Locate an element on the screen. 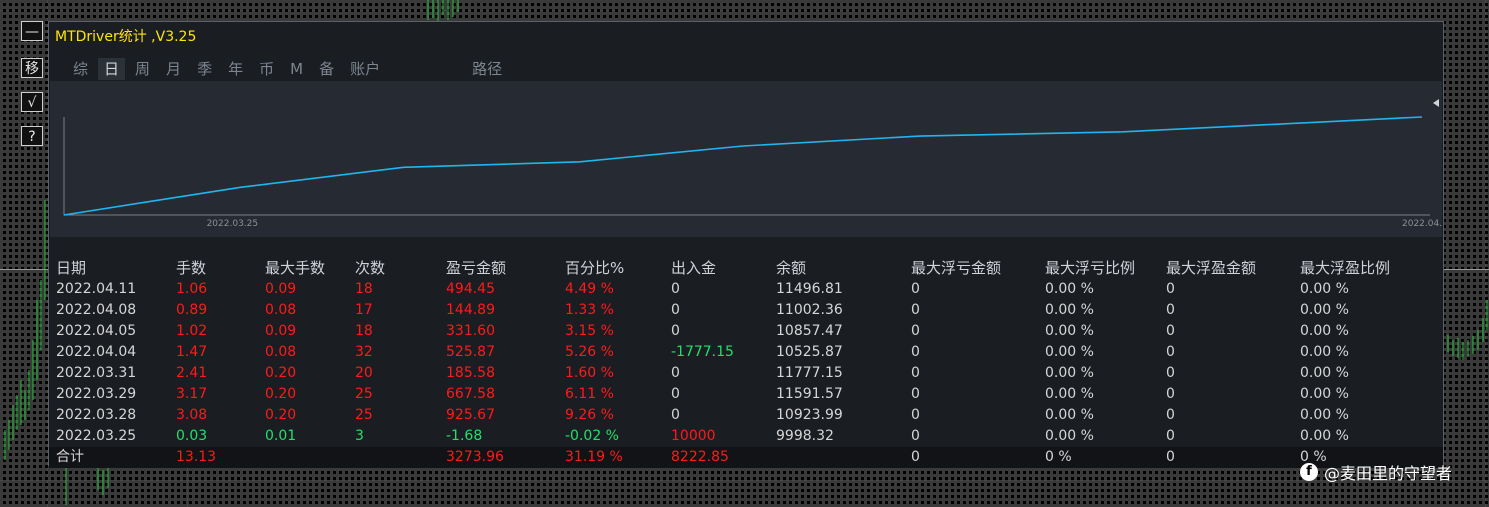  minimize-button: — is located at coordinates (32, 31).